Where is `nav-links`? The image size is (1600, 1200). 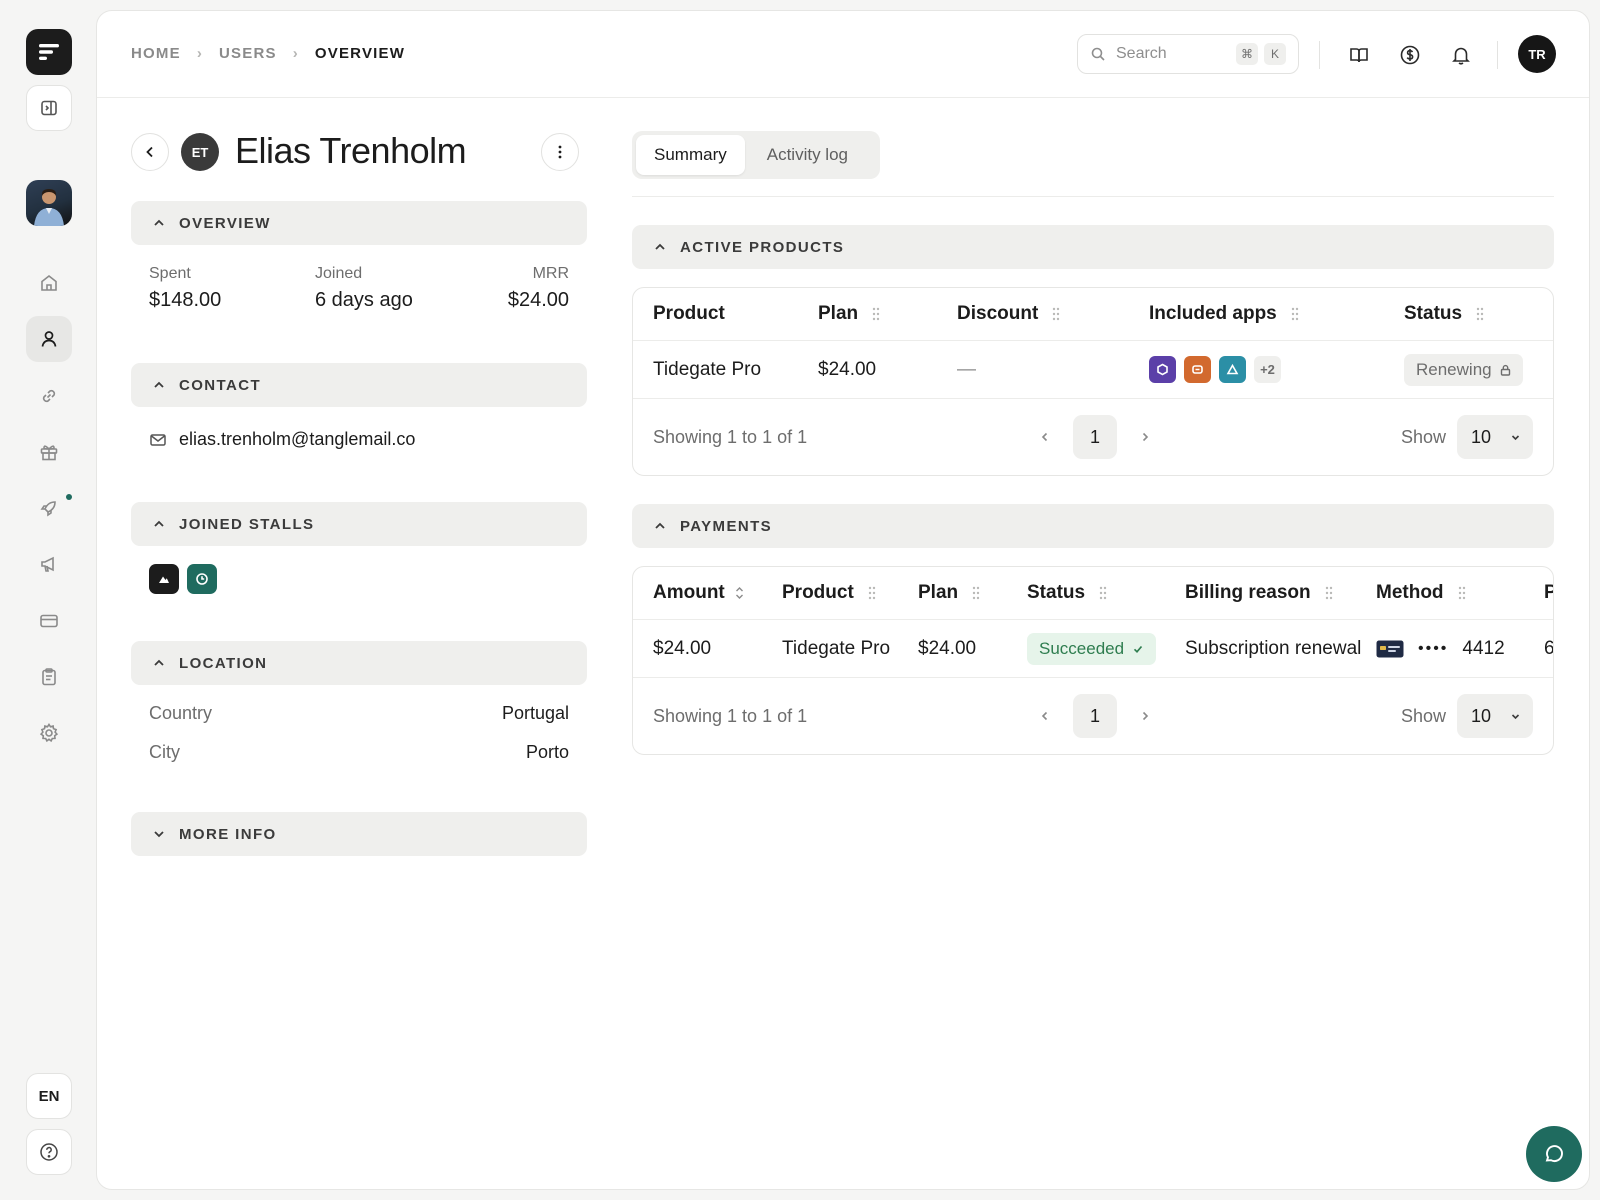 nav-links is located at coordinates (49, 396).